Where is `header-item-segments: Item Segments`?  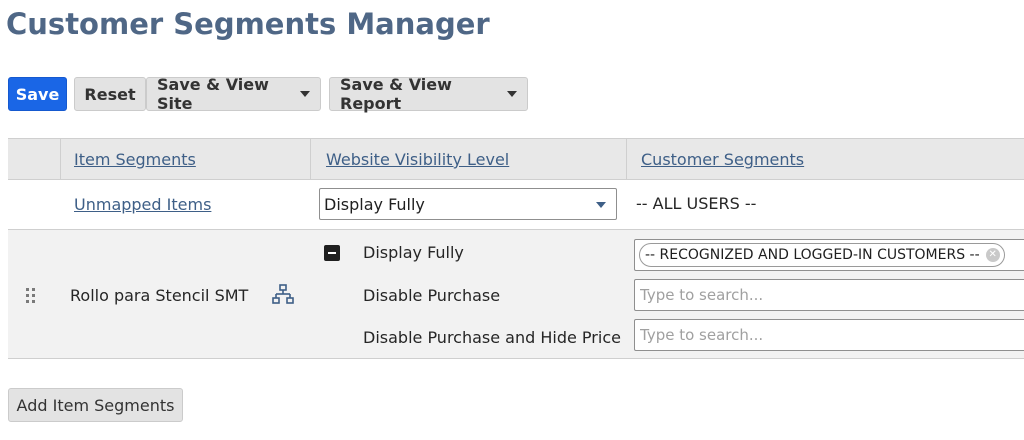 header-item-segments: Item Segments is located at coordinates (135, 159).